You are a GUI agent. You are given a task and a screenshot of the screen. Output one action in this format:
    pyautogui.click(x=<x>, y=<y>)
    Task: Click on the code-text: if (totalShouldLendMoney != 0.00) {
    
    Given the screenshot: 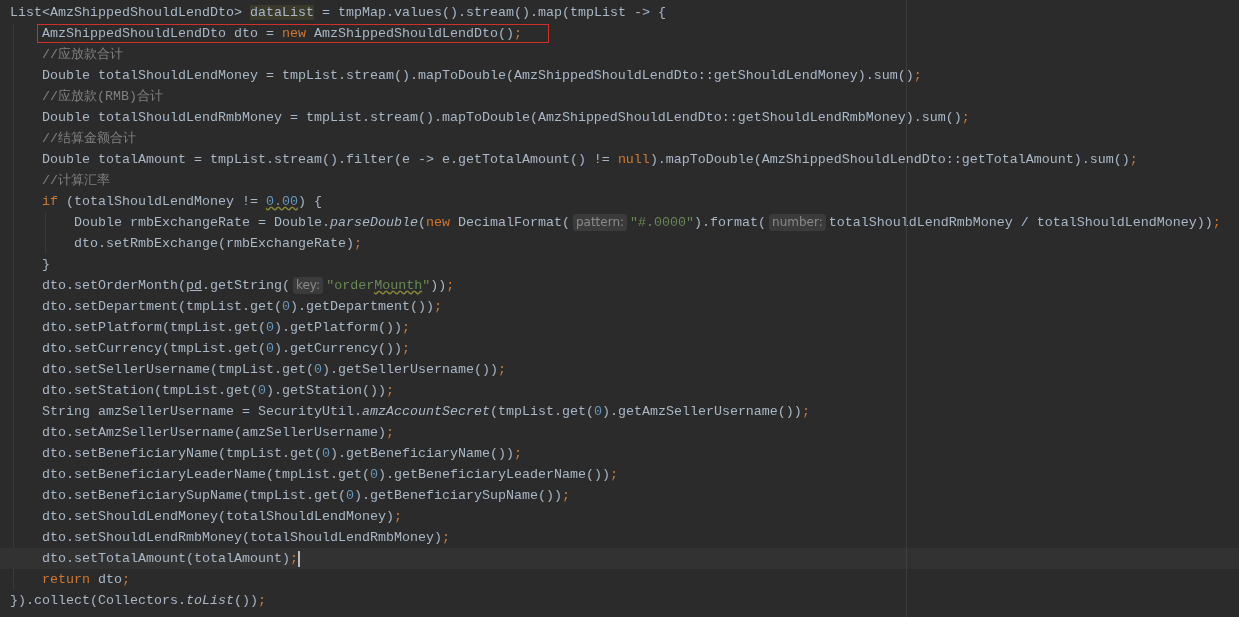 What is the action you would take?
    pyautogui.click(x=182, y=202)
    